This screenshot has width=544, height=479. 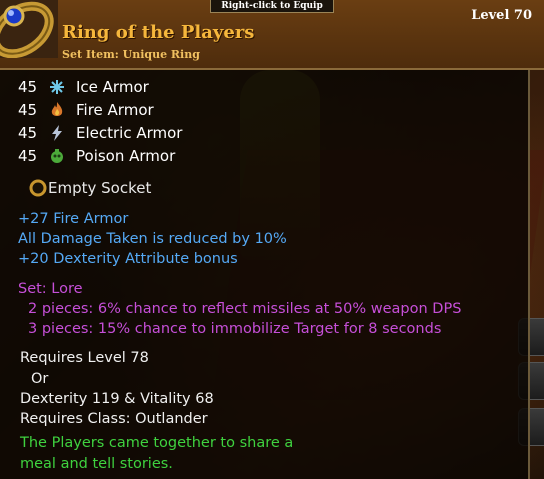 What do you see at coordinates (40, 379) in the screenshot?
I see `requirement-line: Or` at bounding box center [40, 379].